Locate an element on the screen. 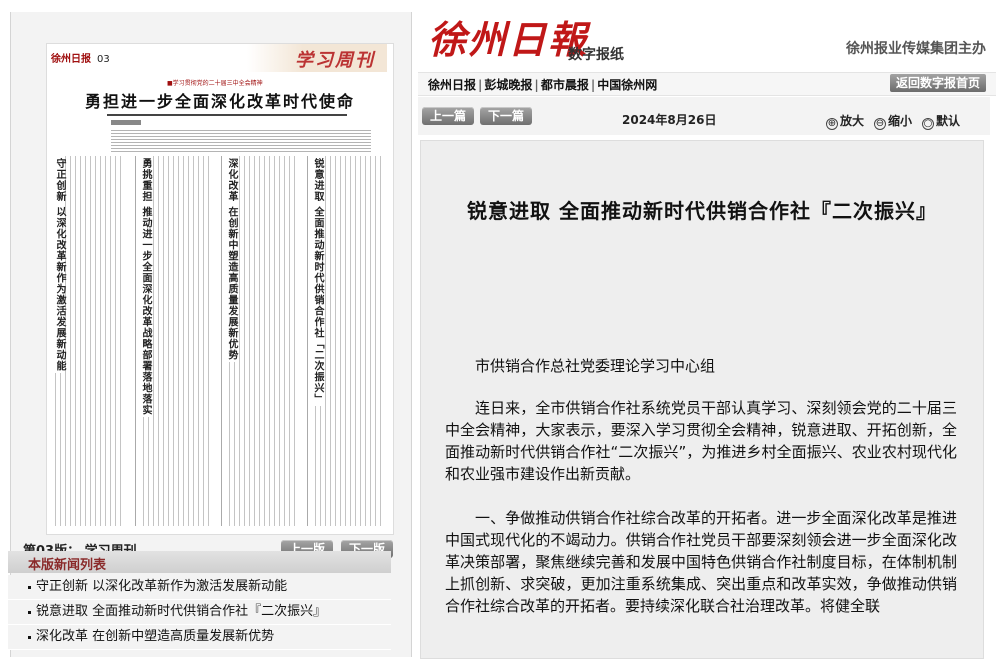 The height and width of the screenshot is (659, 996). thumbnail-rule is located at coordinates (227, 115).